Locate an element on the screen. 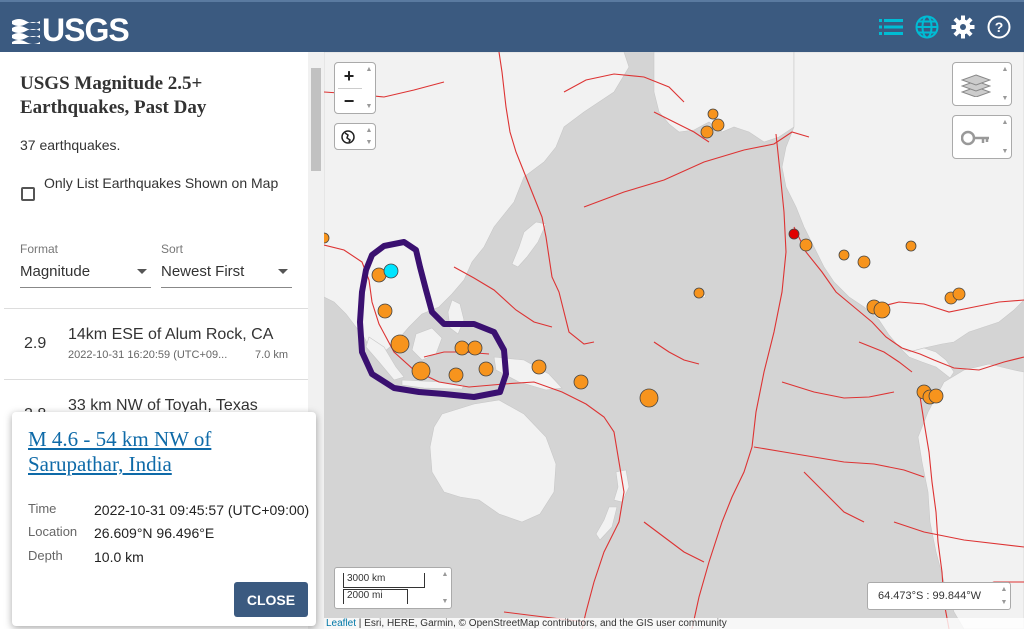 This screenshot has height=629, width=1024. location-value: 26.609°N 96.496°E is located at coordinates (154, 533).